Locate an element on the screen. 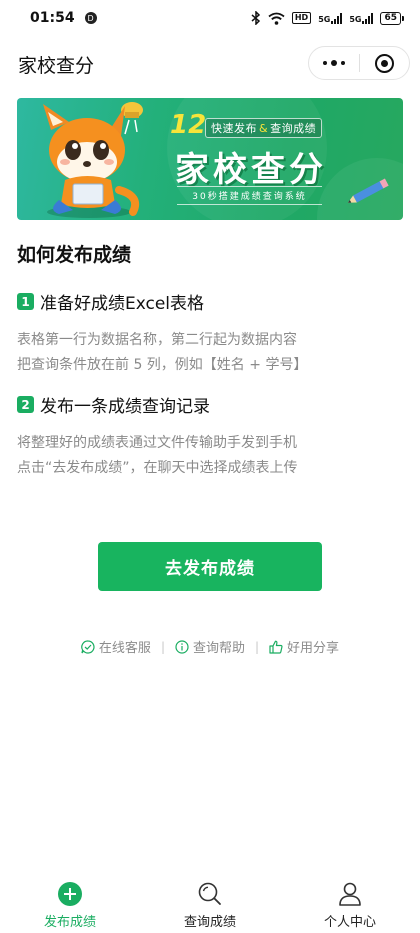 Image resolution: width=420 pixels, height=933 pixels. online-service-link: 在线客服 is located at coordinates (116, 646).